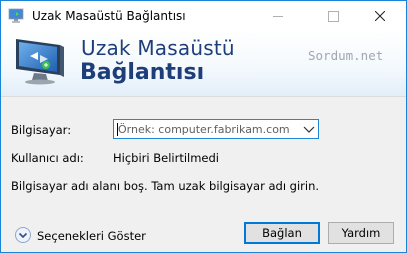  I want to click on computer-label: Bilgisayar:, so click(41, 130).